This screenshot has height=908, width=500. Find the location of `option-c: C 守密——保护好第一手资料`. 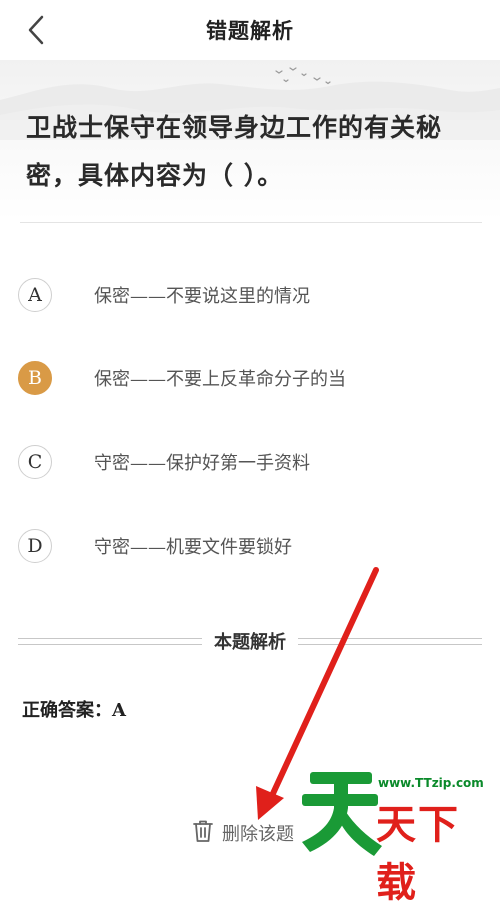

option-c: C 守密——保护好第一手资料 is located at coordinates (248, 462).